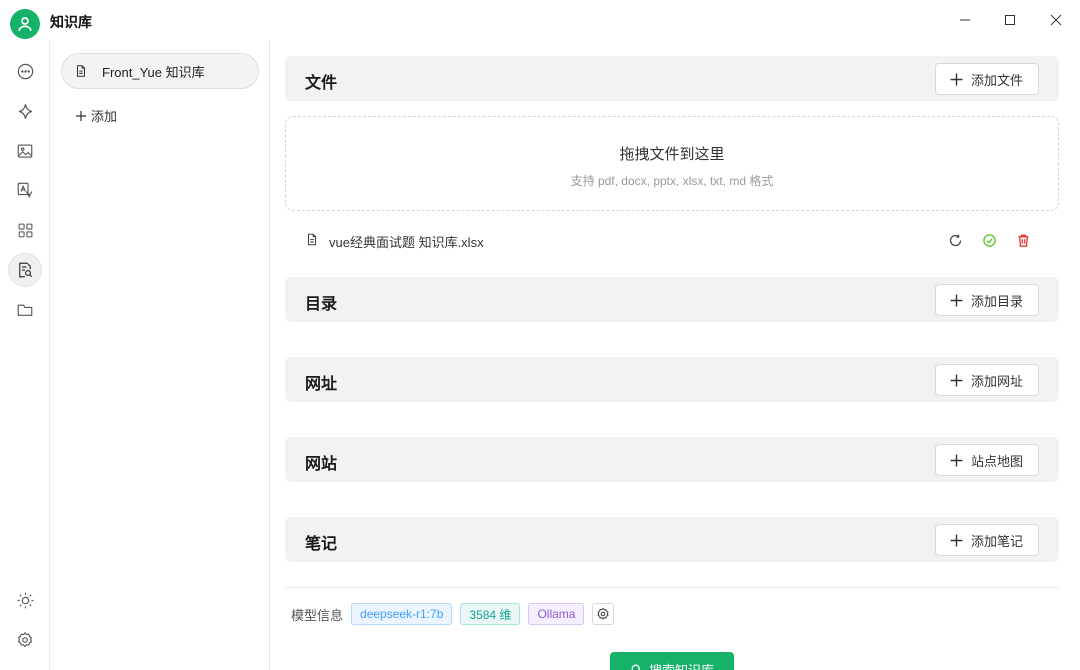 The image size is (1080, 670). I want to click on maximize-icon, so click(1010, 20).